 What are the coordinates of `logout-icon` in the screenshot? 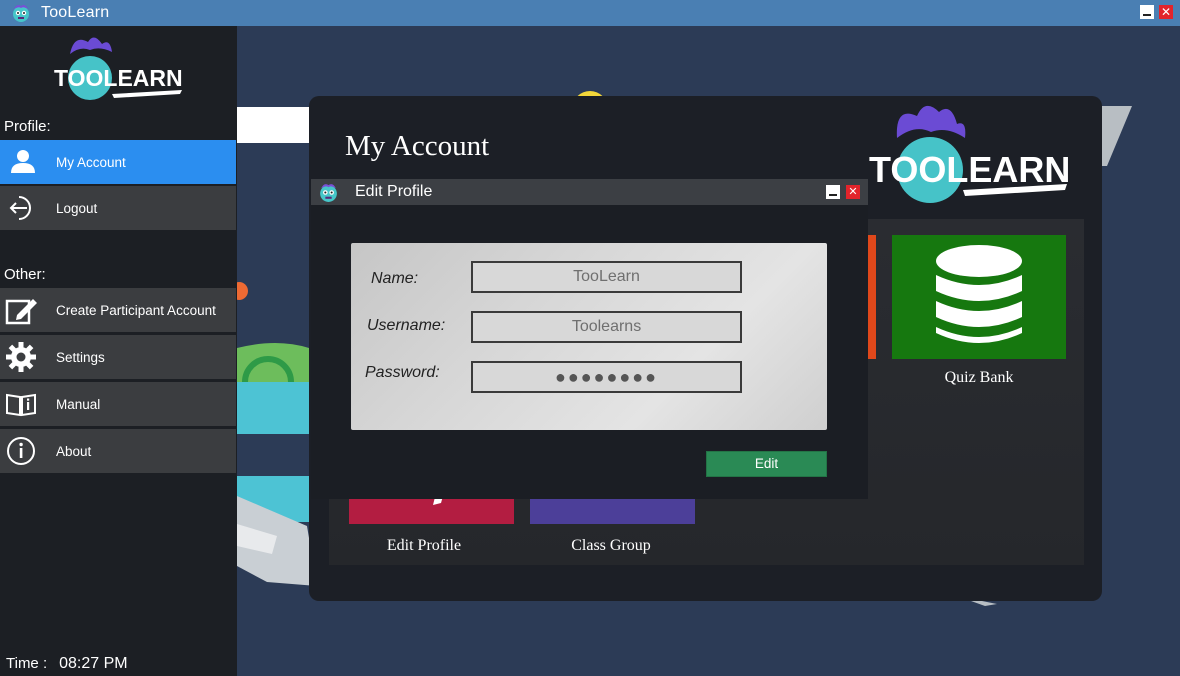 It's located at (20, 208).